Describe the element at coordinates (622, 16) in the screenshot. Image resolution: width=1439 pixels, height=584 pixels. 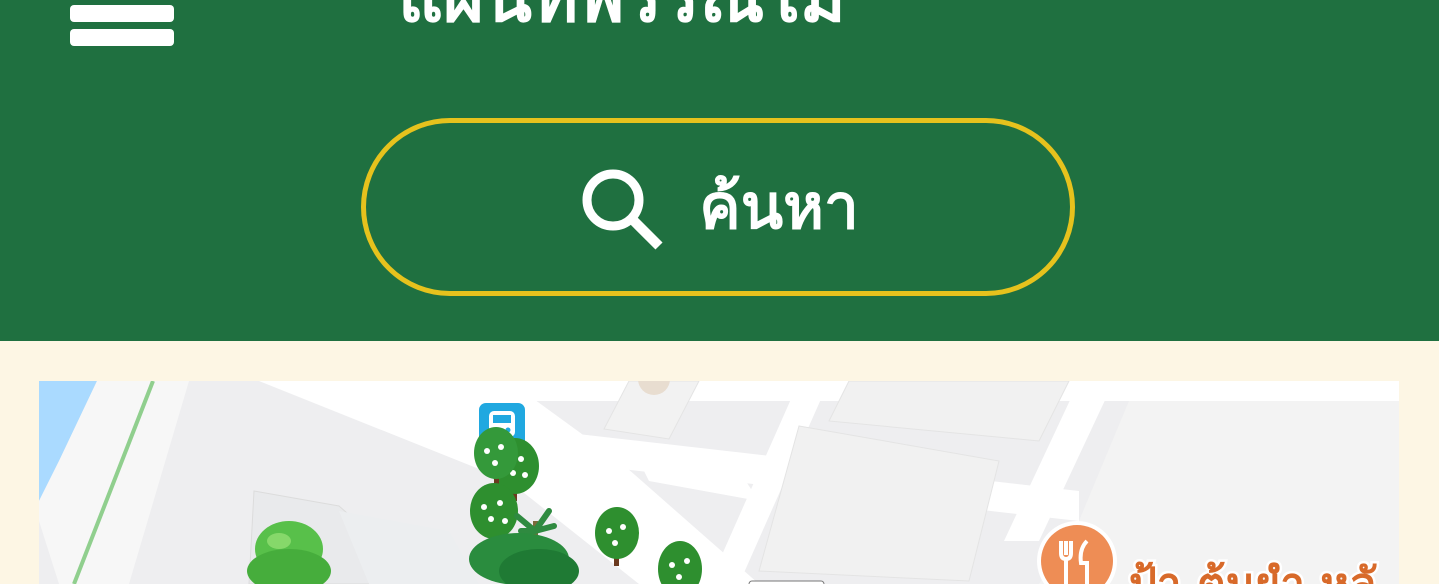
I see `page-title: แผนที่พรรณไม้` at that location.